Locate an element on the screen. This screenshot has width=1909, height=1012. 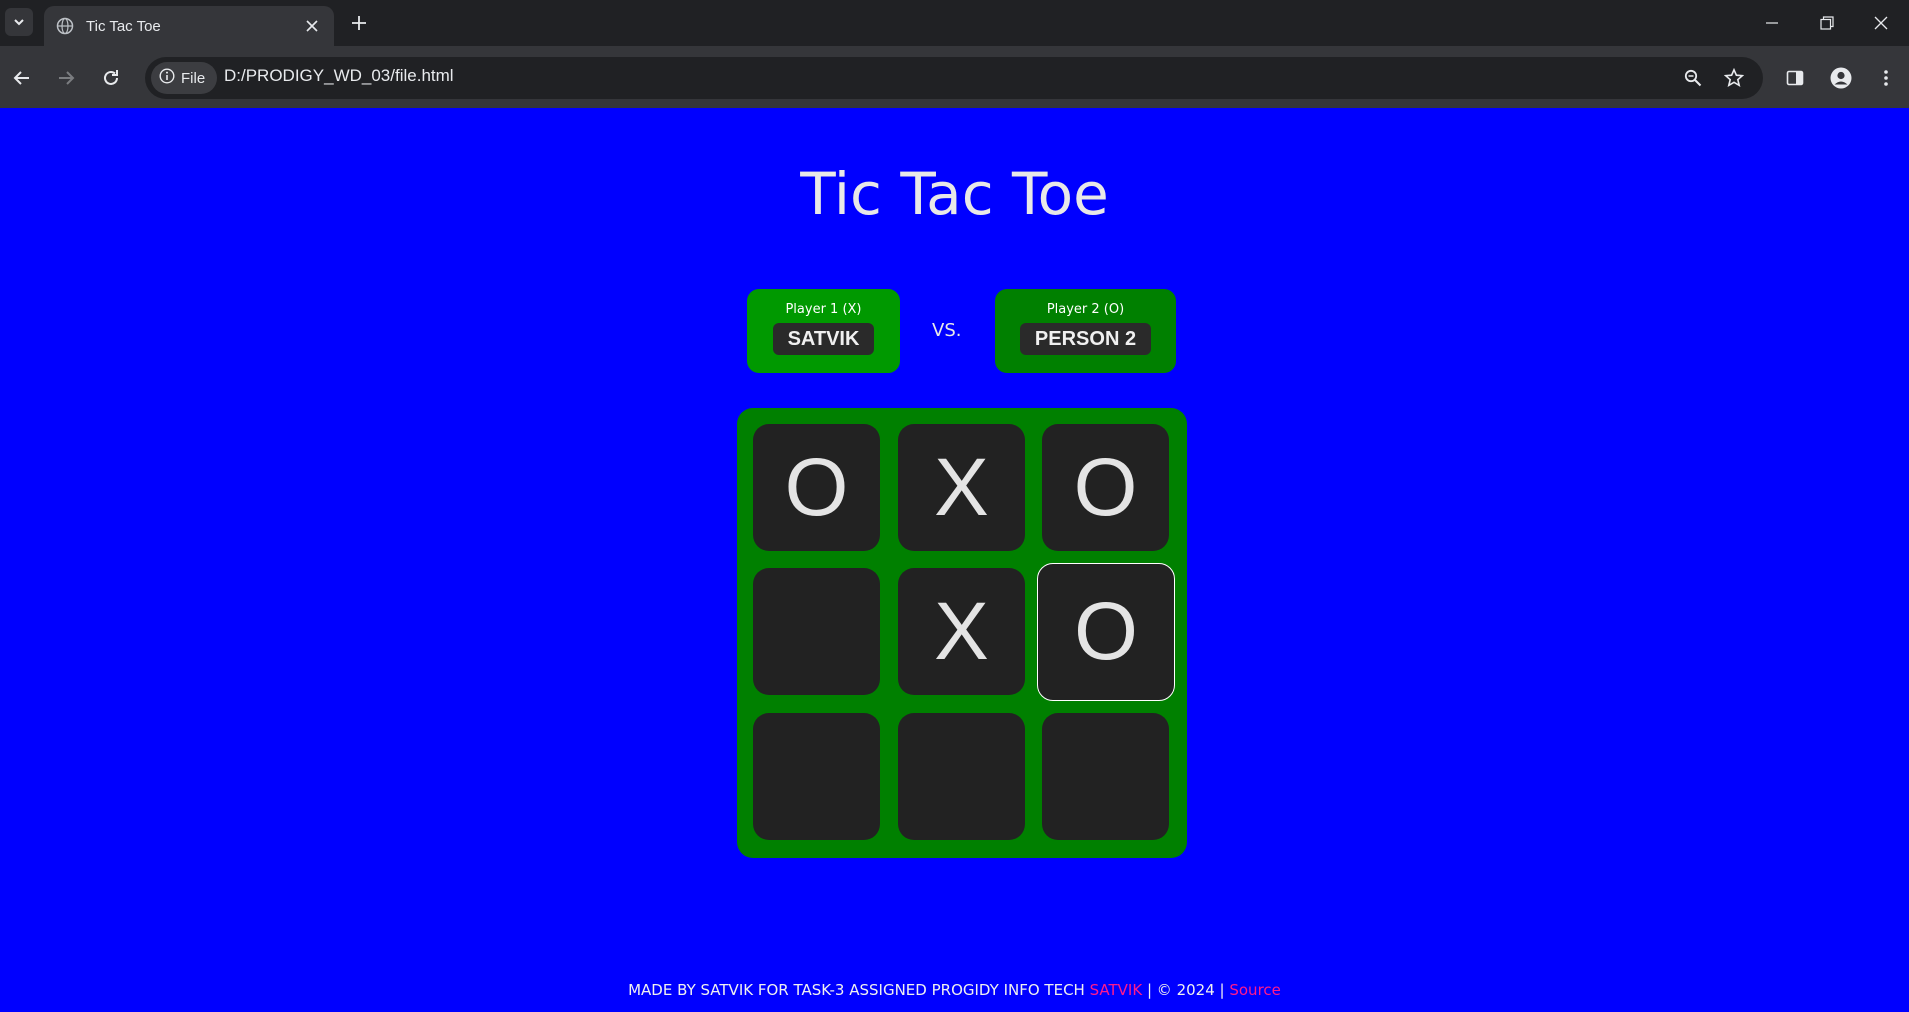
footer-source-link: Source is located at coordinates (1255, 990).